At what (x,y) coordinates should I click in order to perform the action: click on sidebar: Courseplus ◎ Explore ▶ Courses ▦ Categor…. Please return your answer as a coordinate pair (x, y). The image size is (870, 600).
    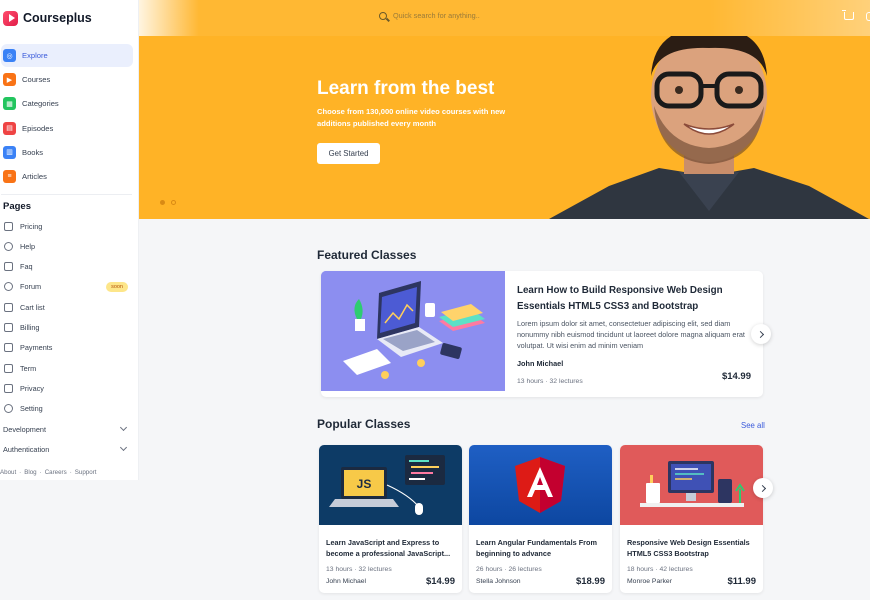
    Looking at the image, I should click on (69, 240).